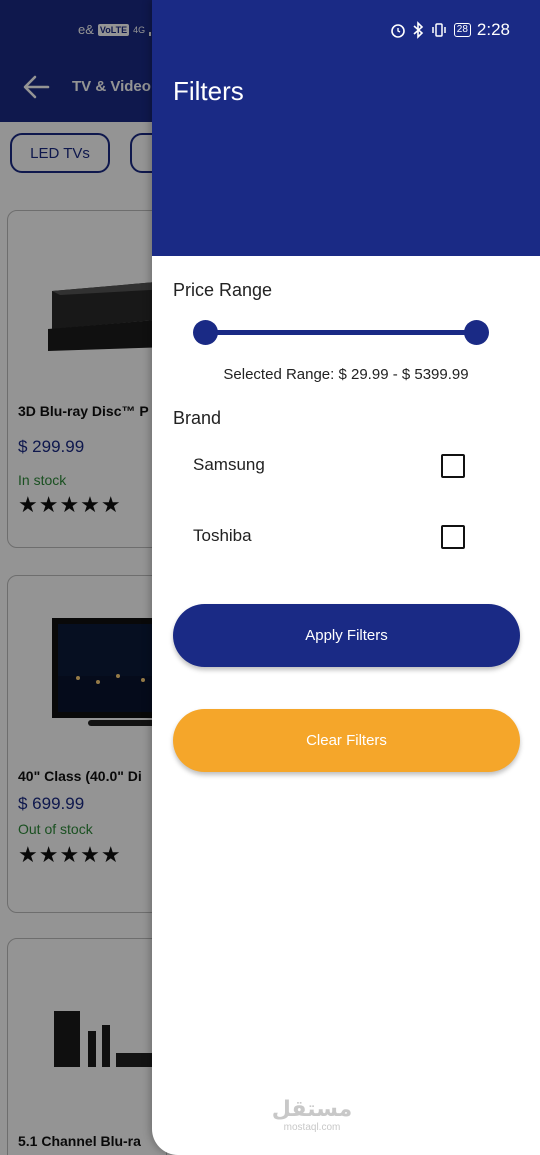 The width and height of the screenshot is (540, 1155). I want to click on watermark-logo: مستقل mostaql.com, so click(312, 1116).